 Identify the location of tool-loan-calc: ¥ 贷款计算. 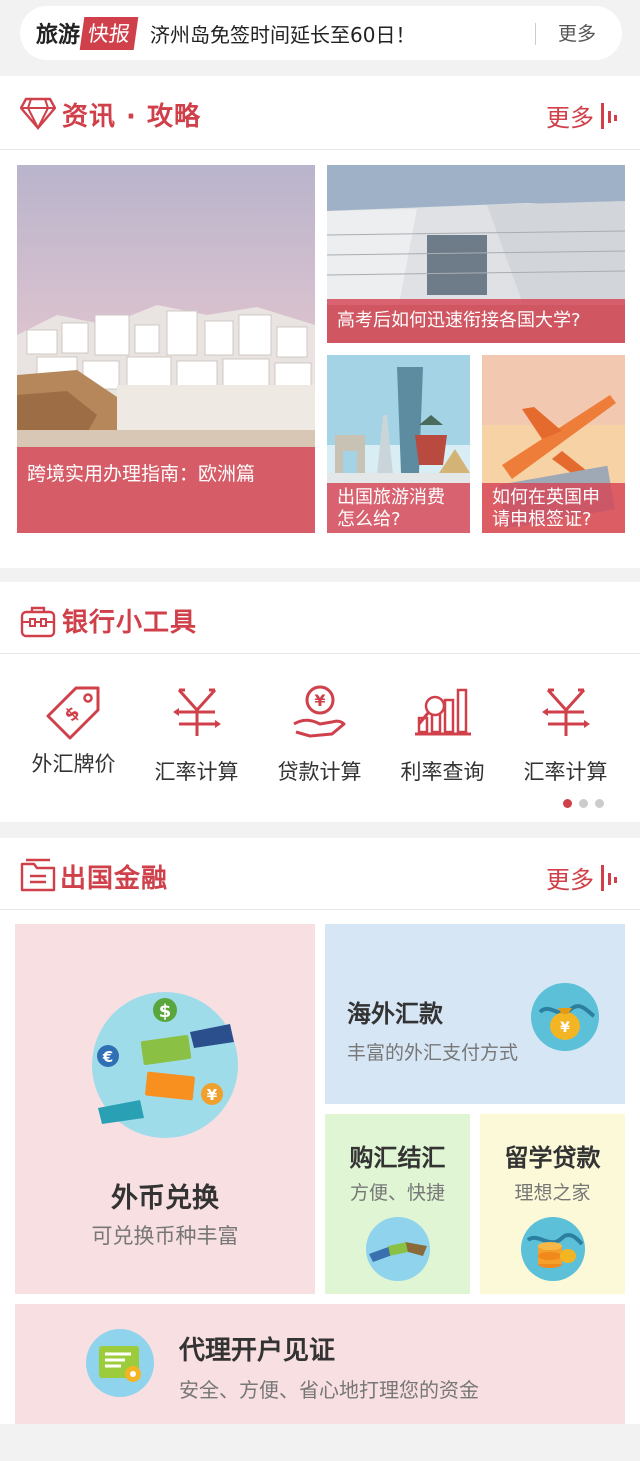
(319, 723).